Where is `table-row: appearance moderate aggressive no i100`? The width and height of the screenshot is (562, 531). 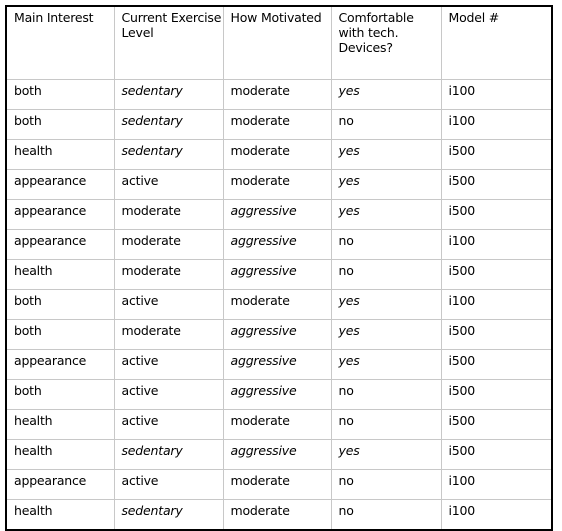 table-row: appearance moderate aggressive no i100 is located at coordinates (279, 244).